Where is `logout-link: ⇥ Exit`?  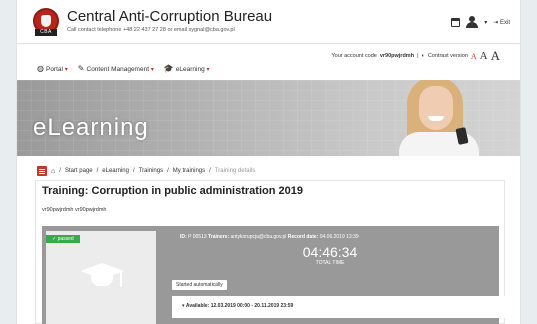 logout-link: ⇥ Exit is located at coordinates (501, 22).